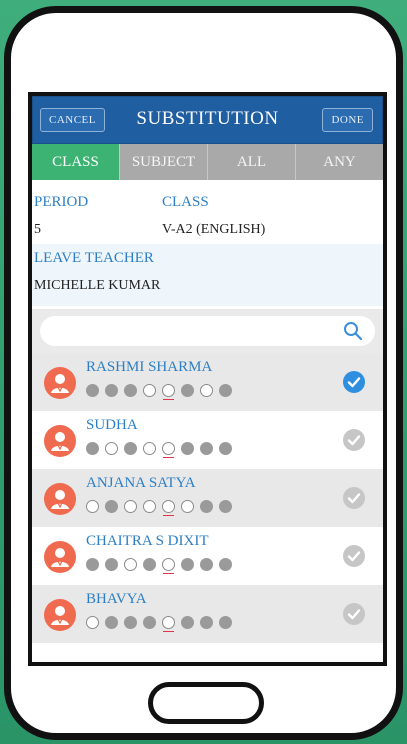 This screenshot has height=744, width=407. Describe the element at coordinates (147, 541) in the screenshot. I see `teacher-name: CHAITRA S DIXIT` at that location.